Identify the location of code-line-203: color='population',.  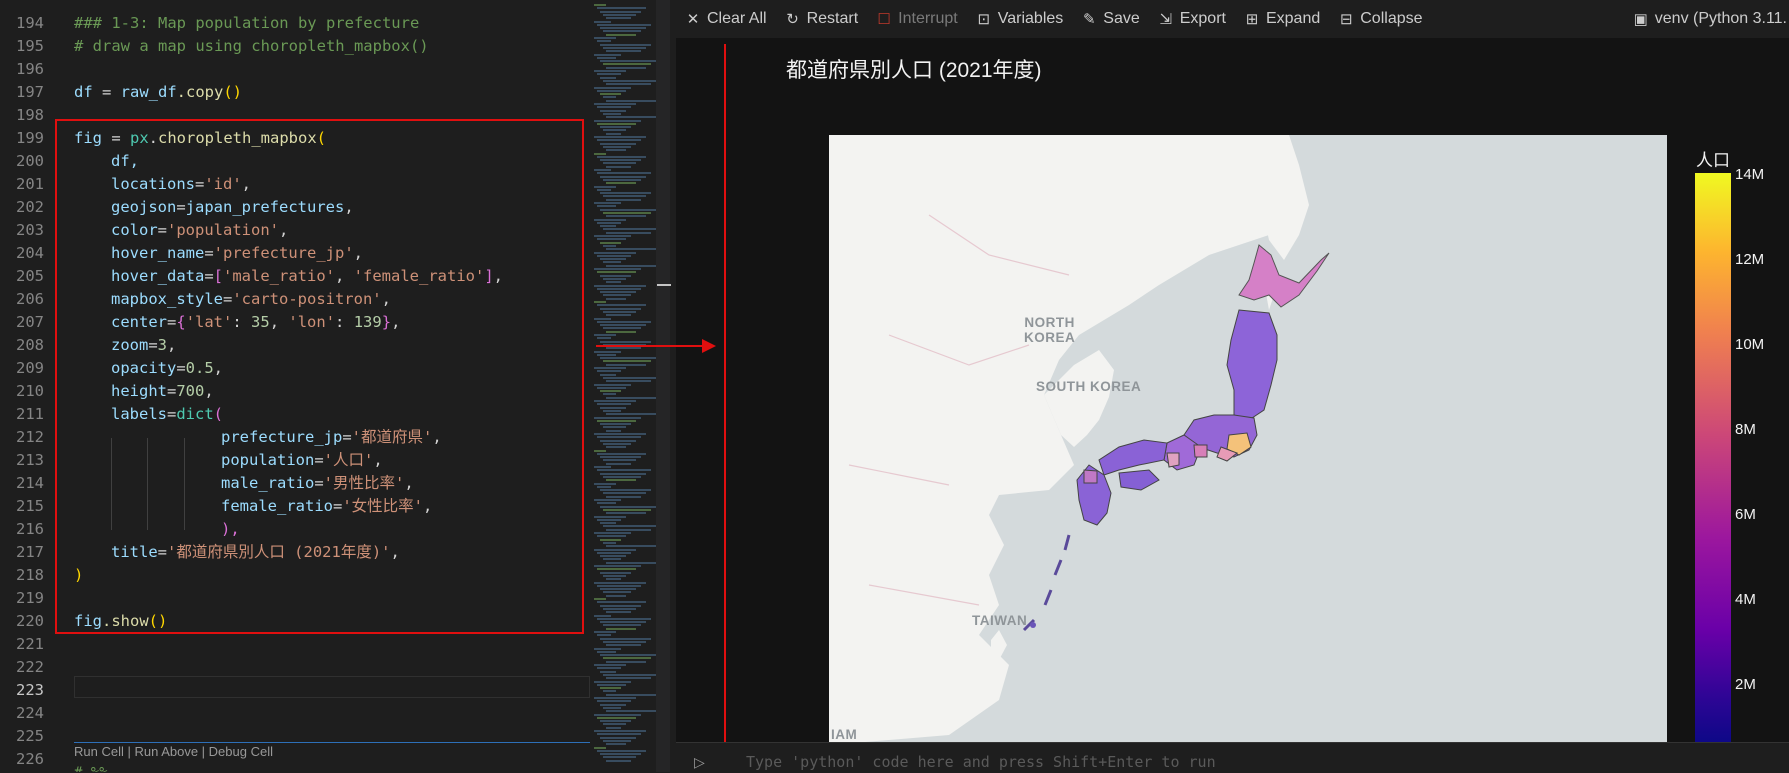
(200, 230).